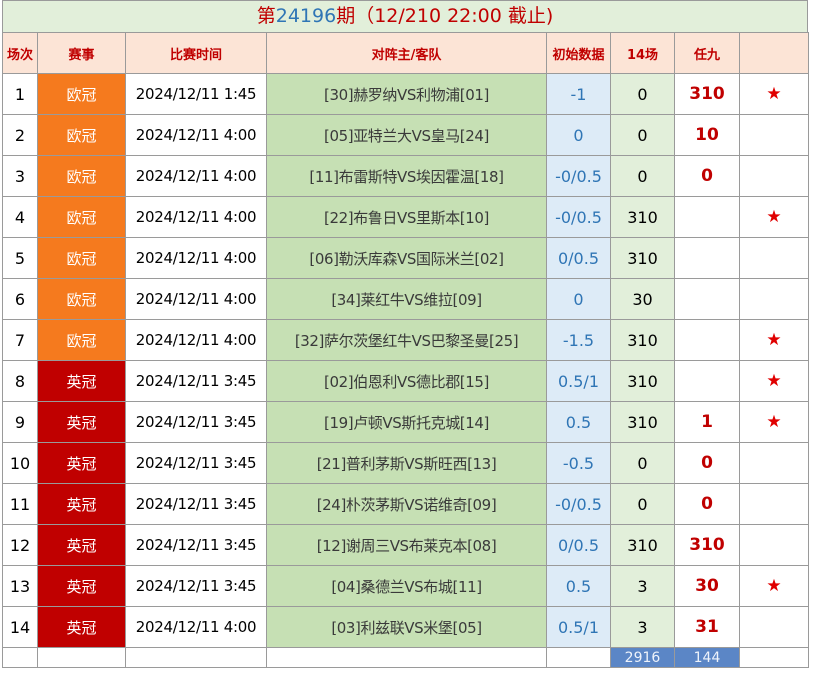 The height and width of the screenshot is (678, 837). What do you see at coordinates (707, 627) in the screenshot?
I see `cell-r9: 31` at bounding box center [707, 627].